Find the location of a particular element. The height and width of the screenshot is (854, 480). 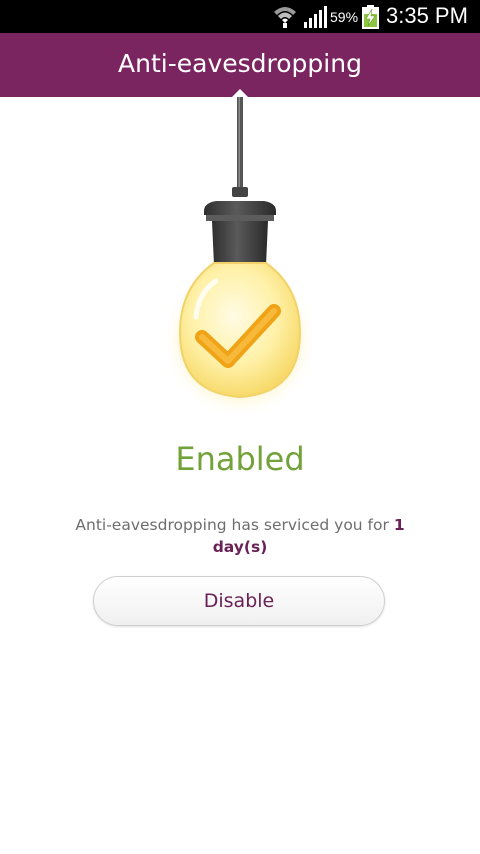

battery-charging-icon is located at coordinates (370, 17).